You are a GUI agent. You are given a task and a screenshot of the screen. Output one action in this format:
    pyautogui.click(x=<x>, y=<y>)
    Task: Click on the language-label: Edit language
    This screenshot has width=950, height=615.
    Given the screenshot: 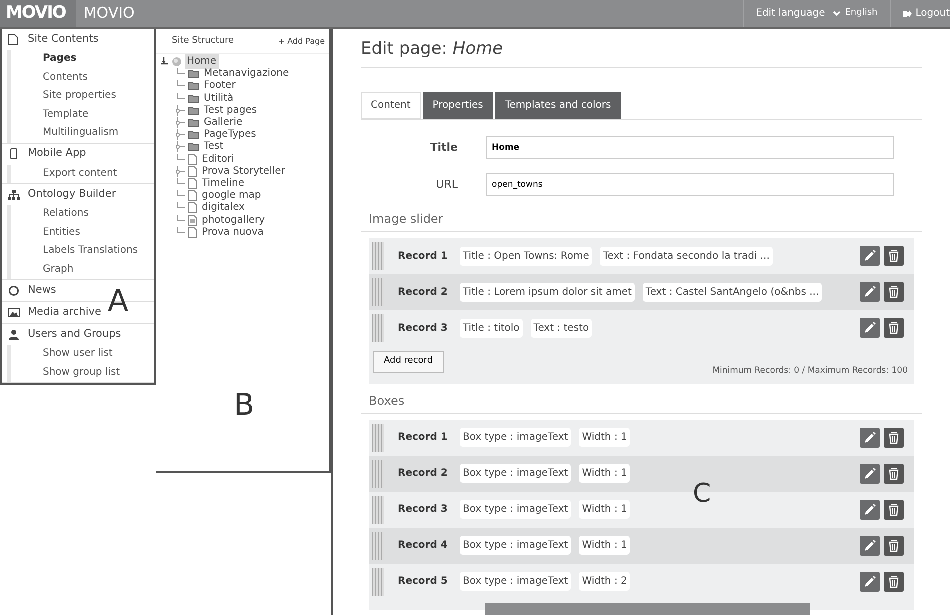 What is the action you would take?
    pyautogui.click(x=791, y=14)
    